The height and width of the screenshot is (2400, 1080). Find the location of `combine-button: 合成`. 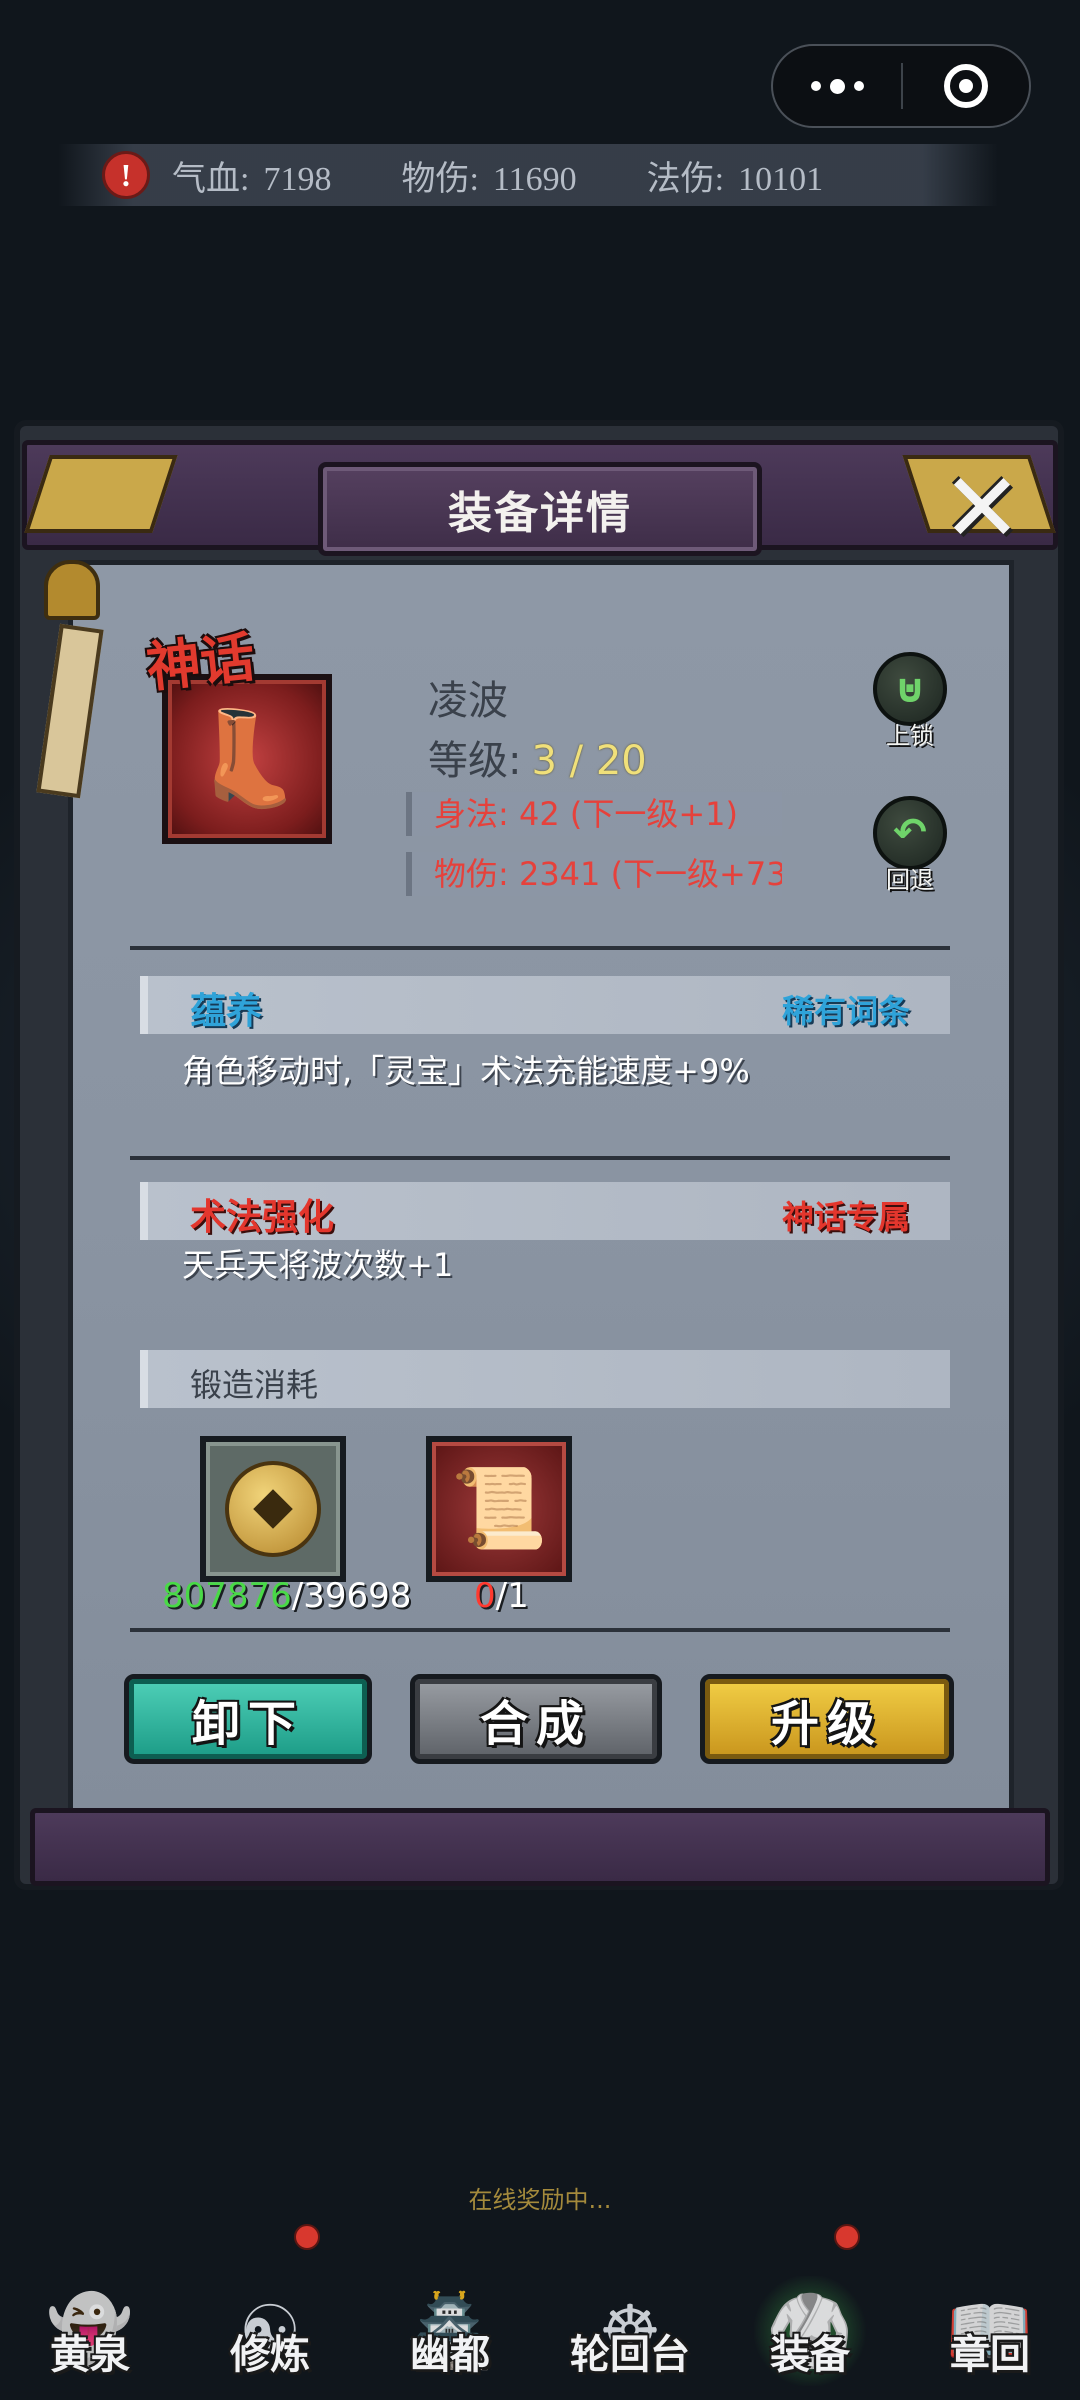

combine-button: 合成 is located at coordinates (536, 1719).